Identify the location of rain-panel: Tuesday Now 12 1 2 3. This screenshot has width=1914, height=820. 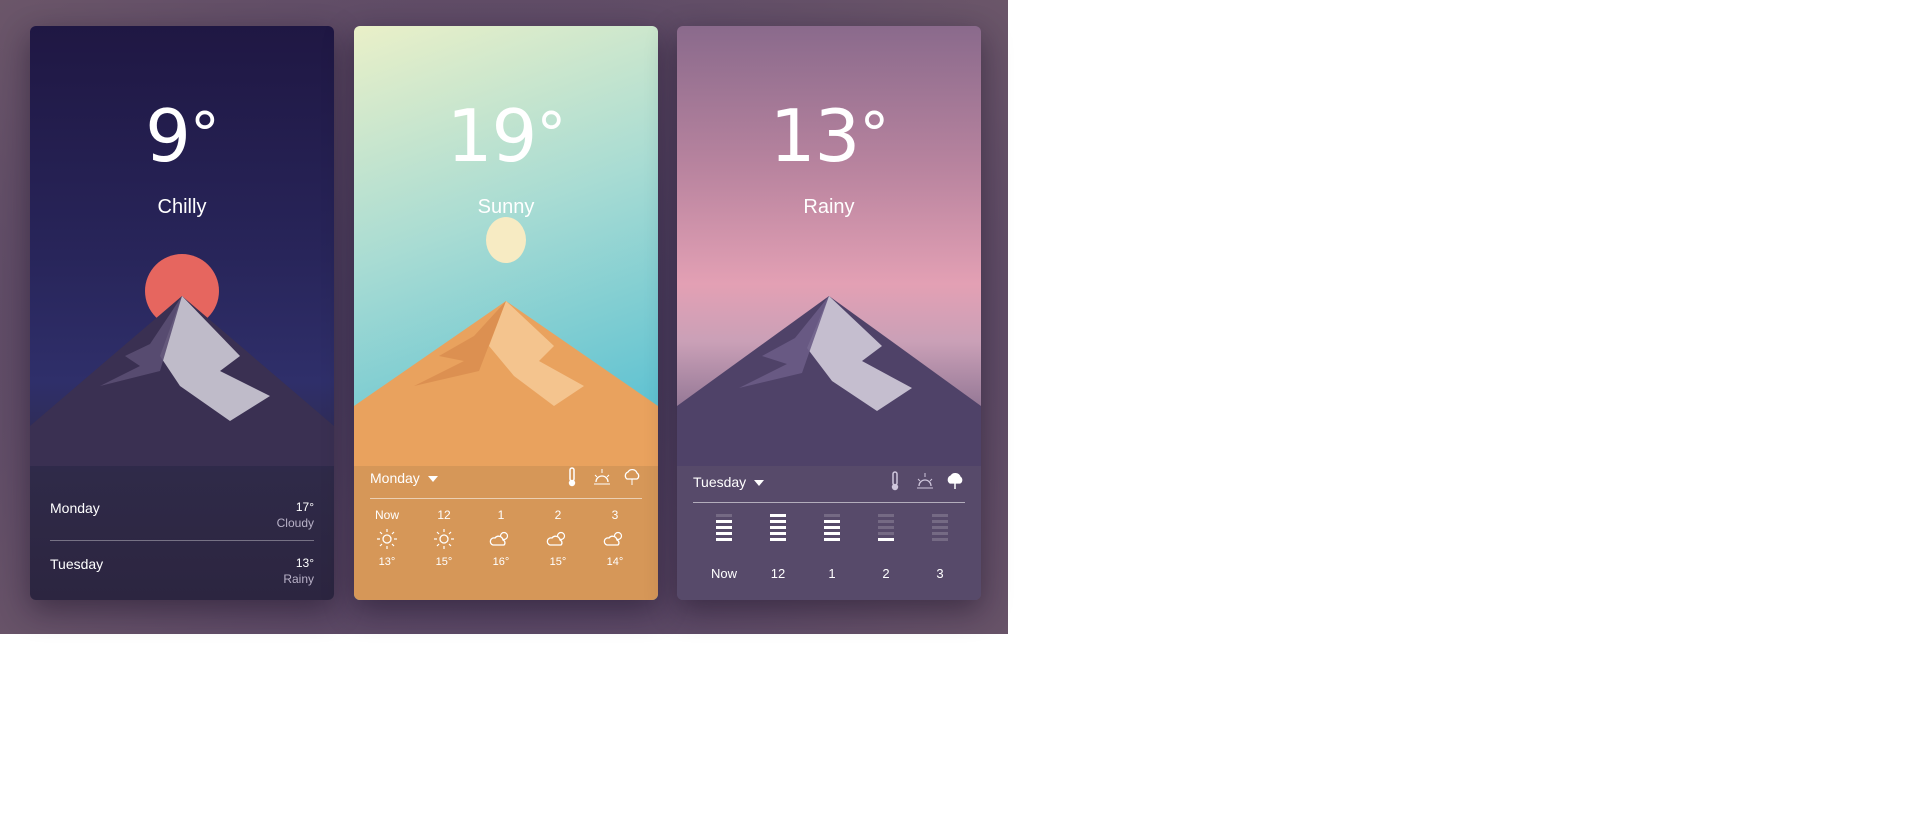
(829, 533).